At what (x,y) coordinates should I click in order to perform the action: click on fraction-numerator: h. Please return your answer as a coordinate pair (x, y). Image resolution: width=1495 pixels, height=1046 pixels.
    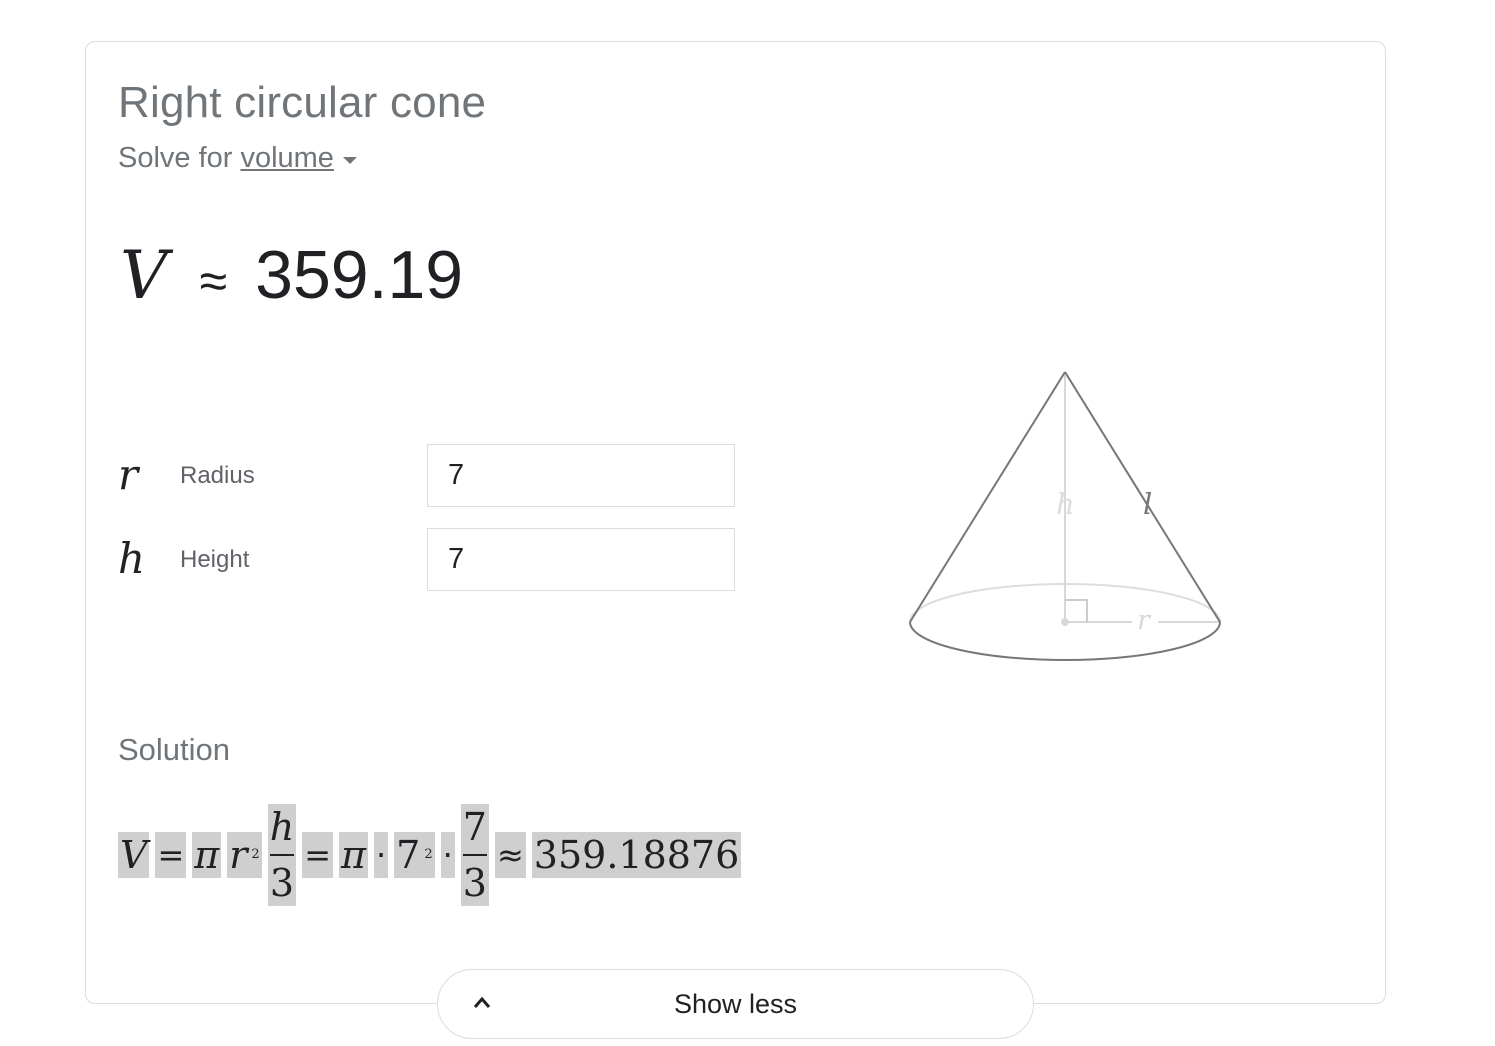
    Looking at the image, I should click on (282, 827).